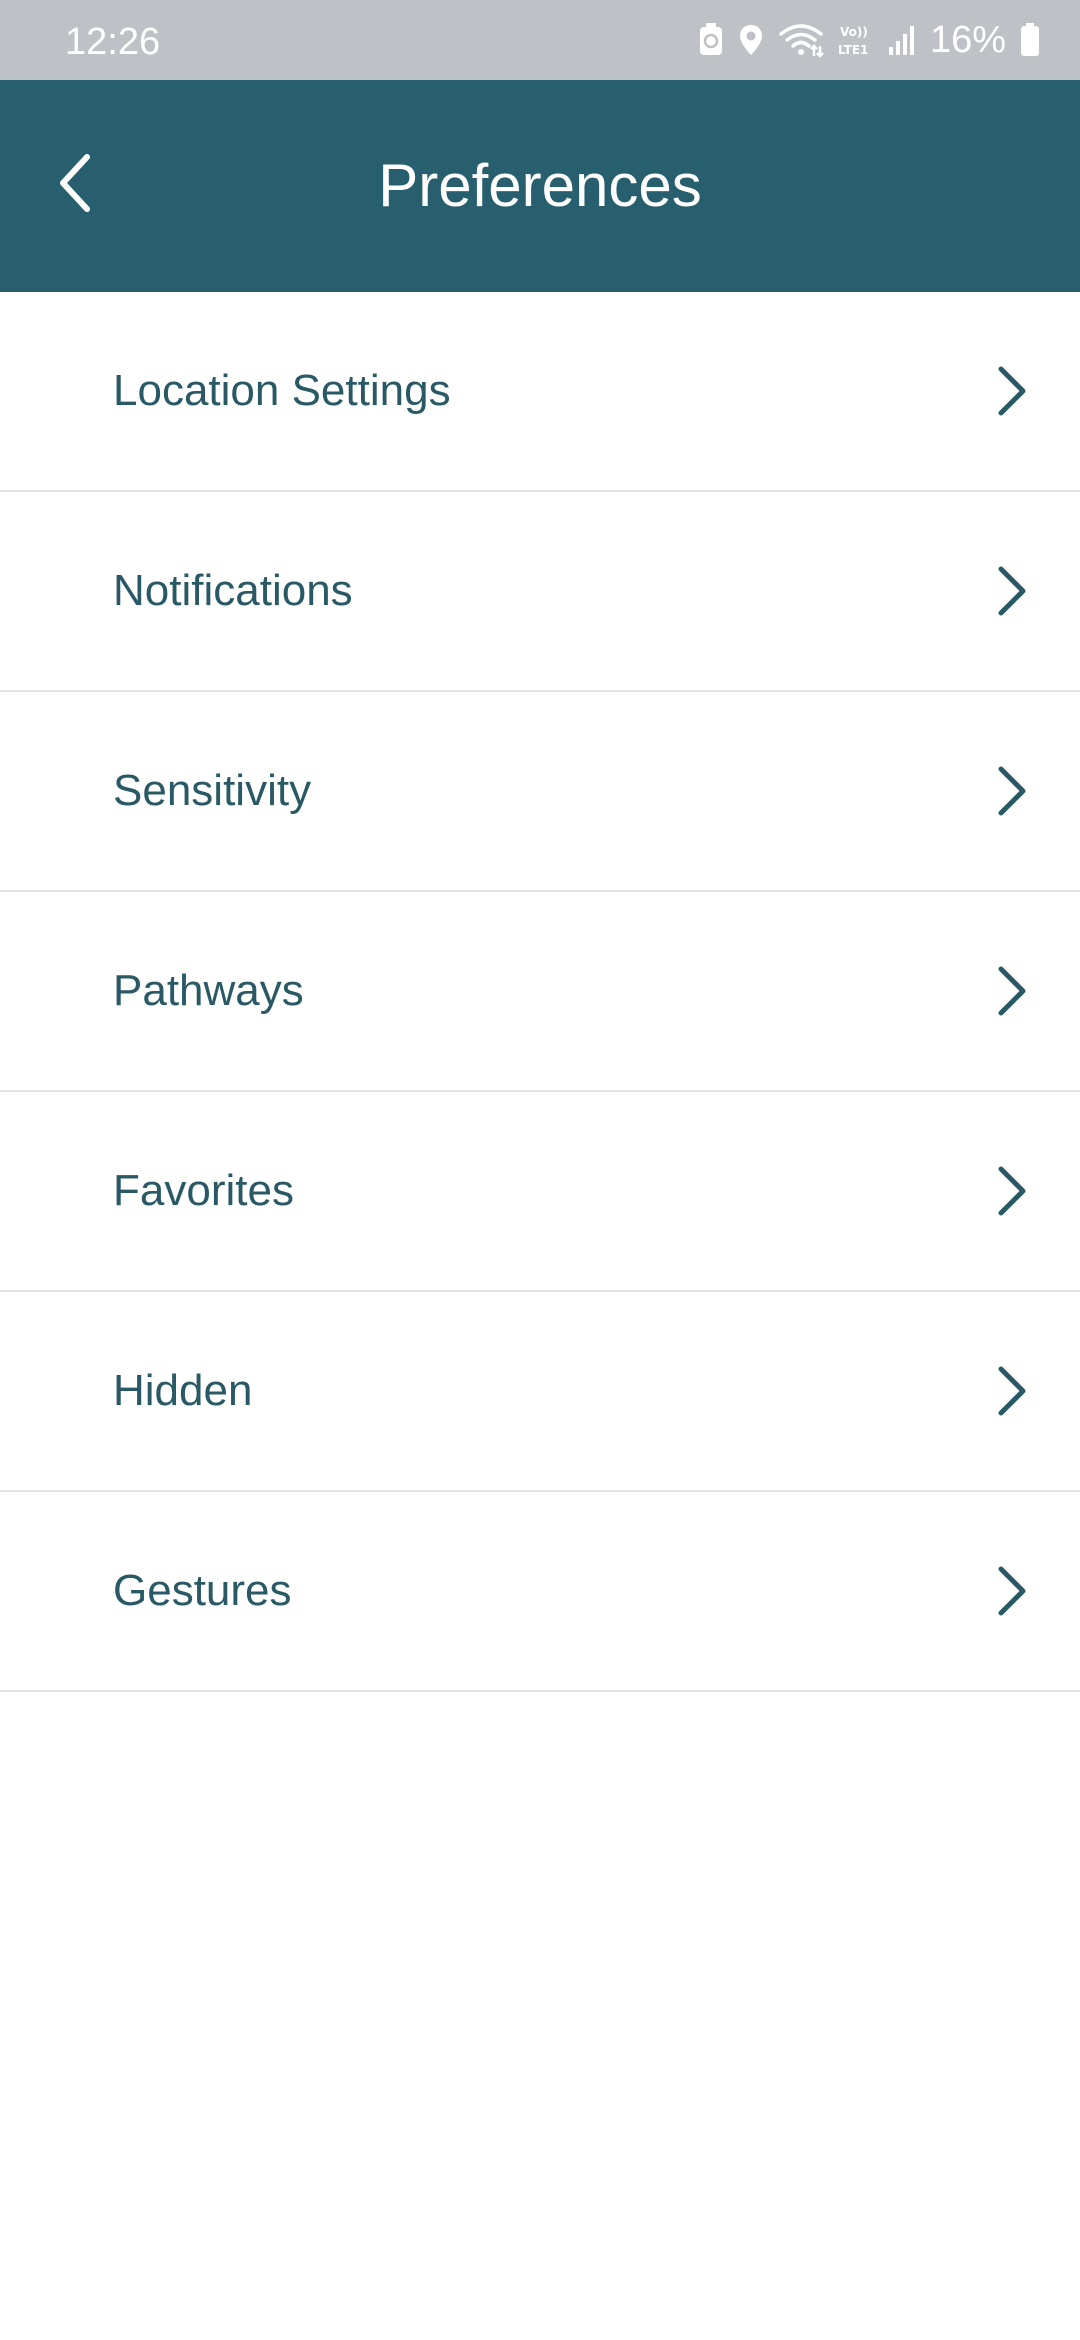 The height and width of the screenshot is (2340, 1080). I want to click on status-time: 12:26, so click(113, 42).